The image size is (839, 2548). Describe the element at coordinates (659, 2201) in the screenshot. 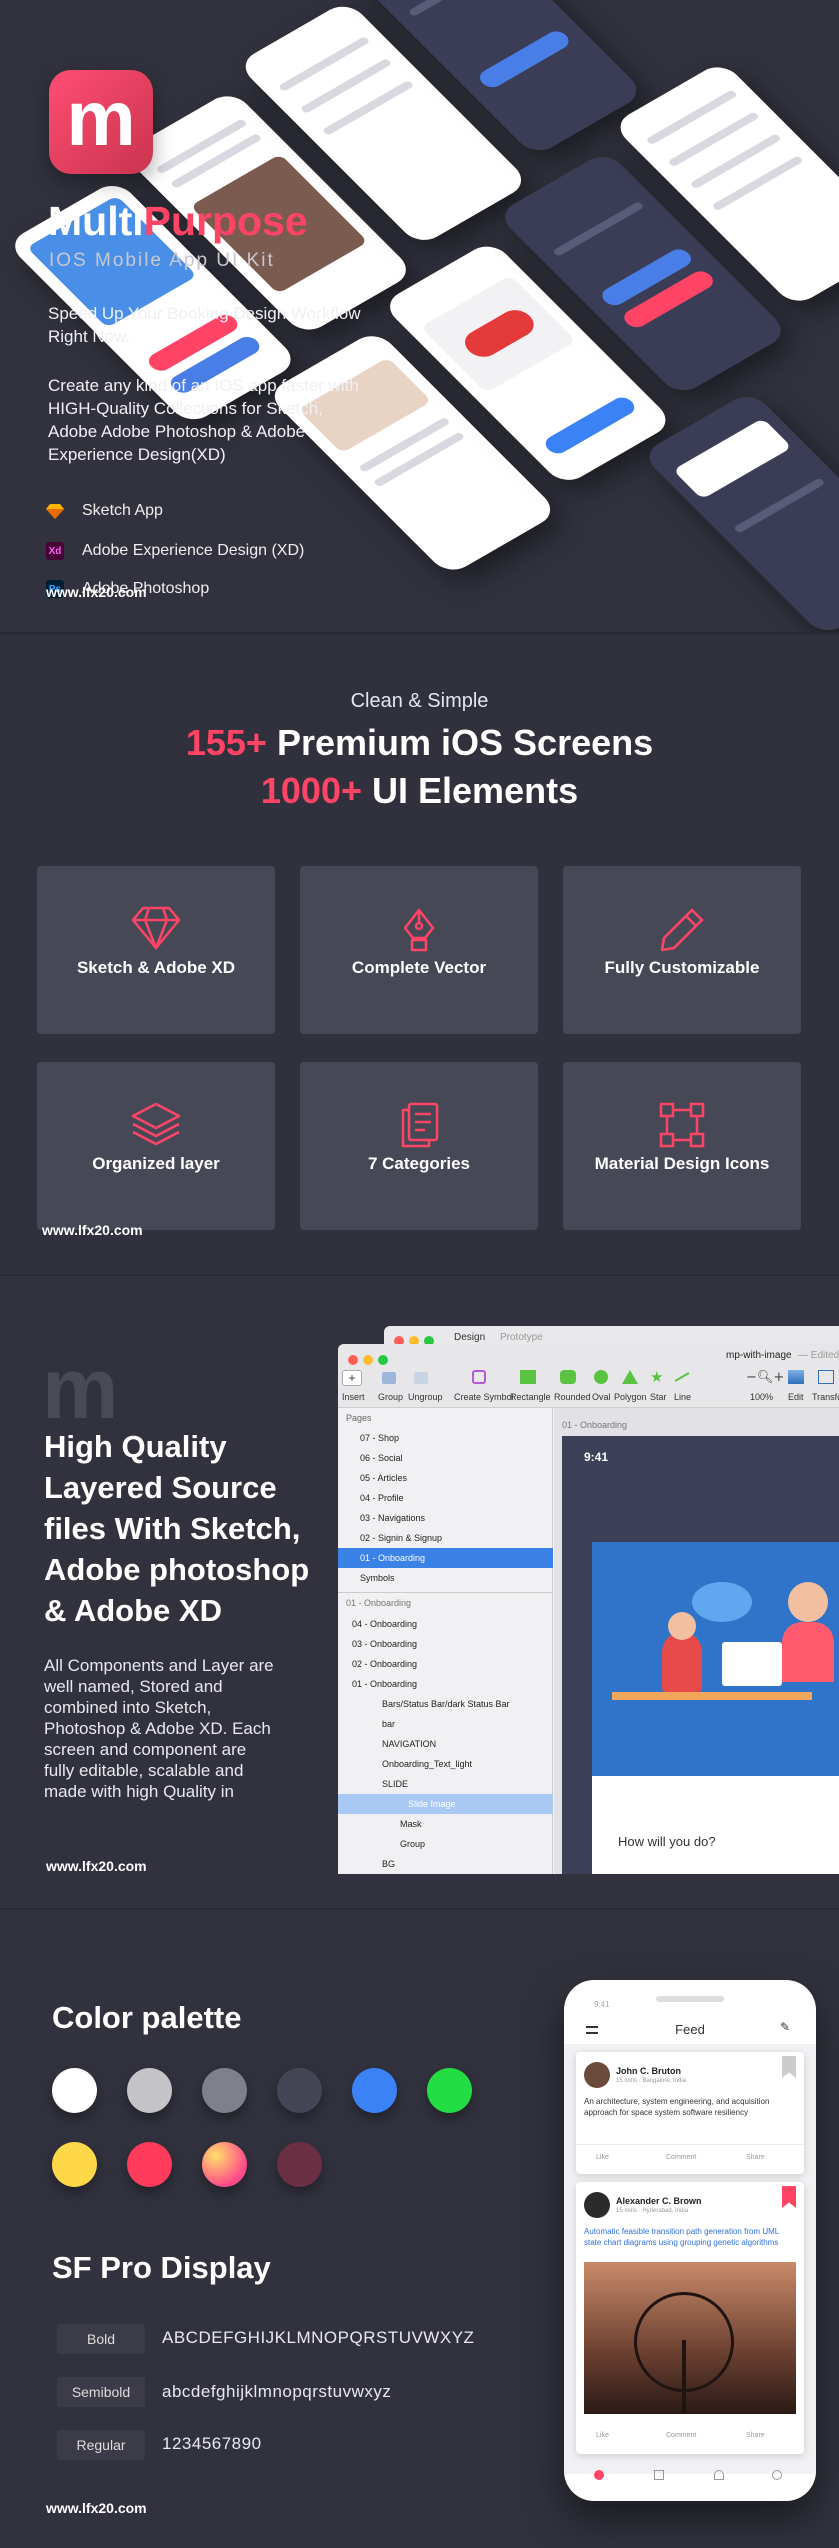

I see `post-author: Alexander C. Brown` at that location.